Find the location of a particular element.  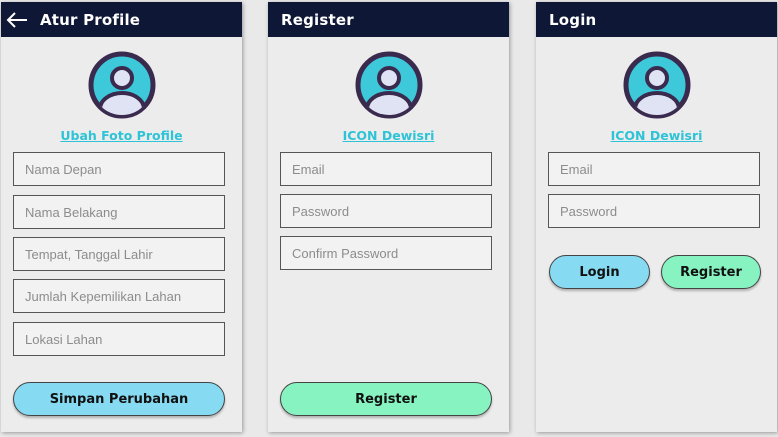

page-title: Register is located at coordinates (317, 19).